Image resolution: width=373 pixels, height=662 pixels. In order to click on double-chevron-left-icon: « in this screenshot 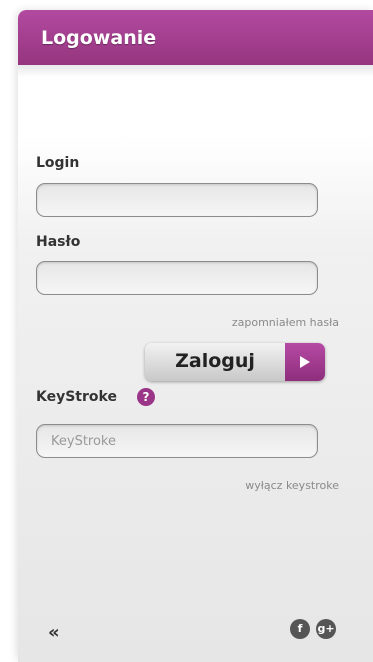, I will do `click(54, 632)`.